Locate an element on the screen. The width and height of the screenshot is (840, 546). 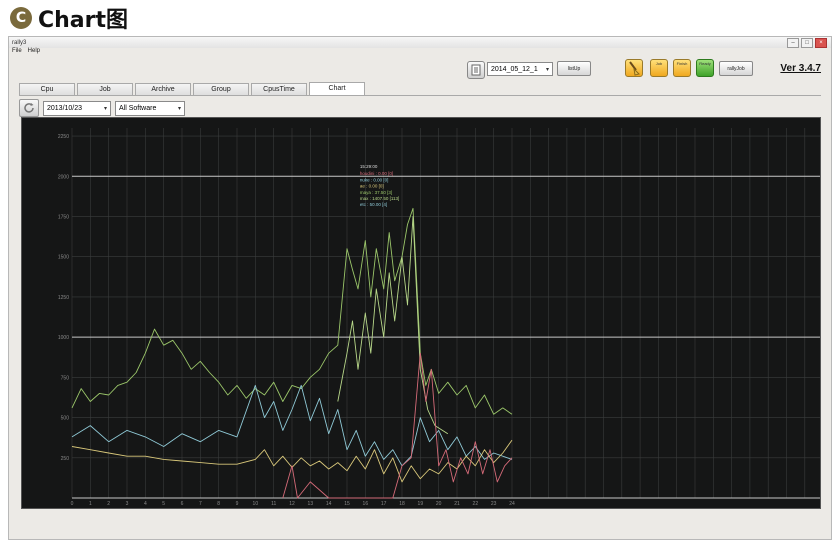
x-tick-label: 7 is located at coordinates (200, 504).